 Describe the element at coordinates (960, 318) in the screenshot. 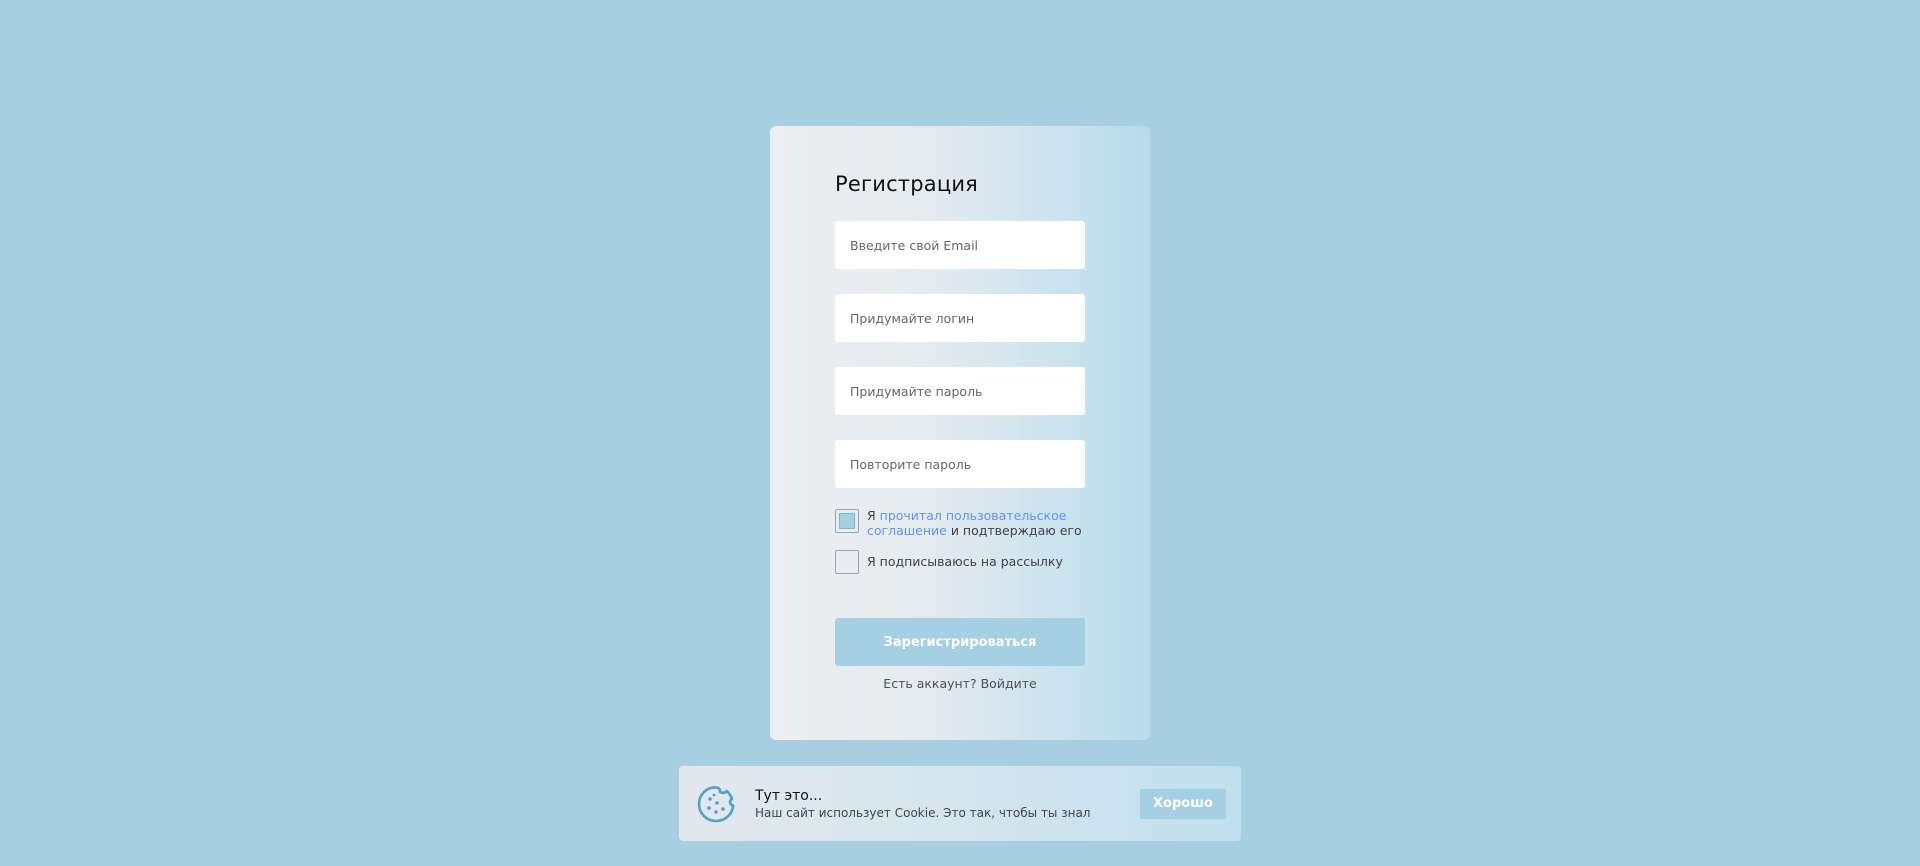

I see `login-field` at that location.